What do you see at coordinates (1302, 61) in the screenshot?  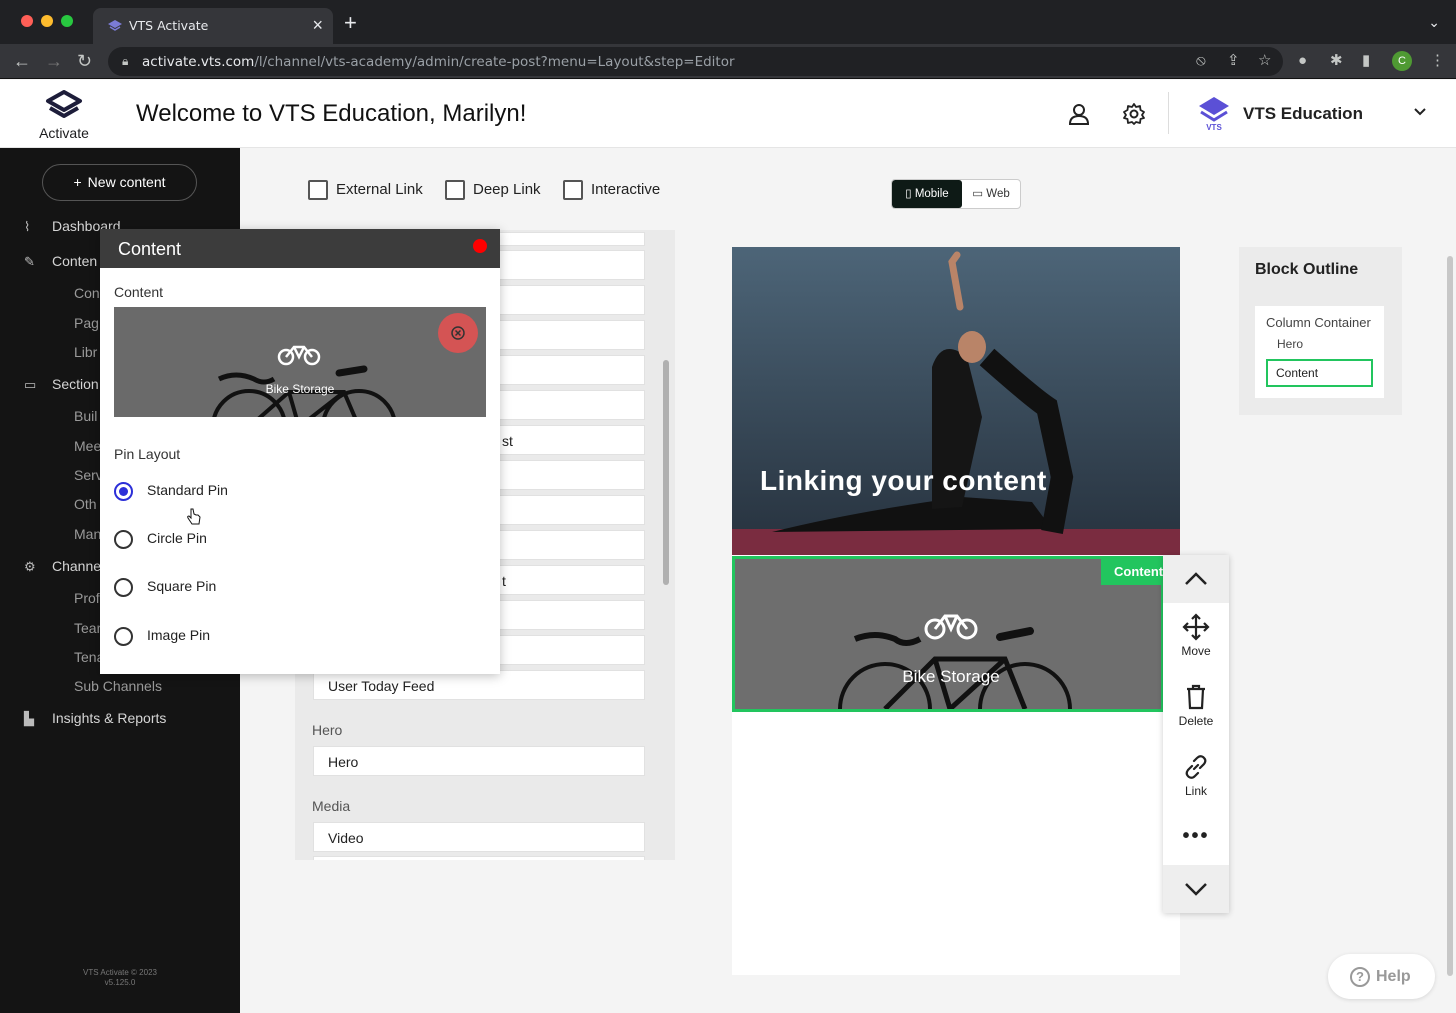 I see `extension-record-icon: ●` at bounding box center [1302, 61].